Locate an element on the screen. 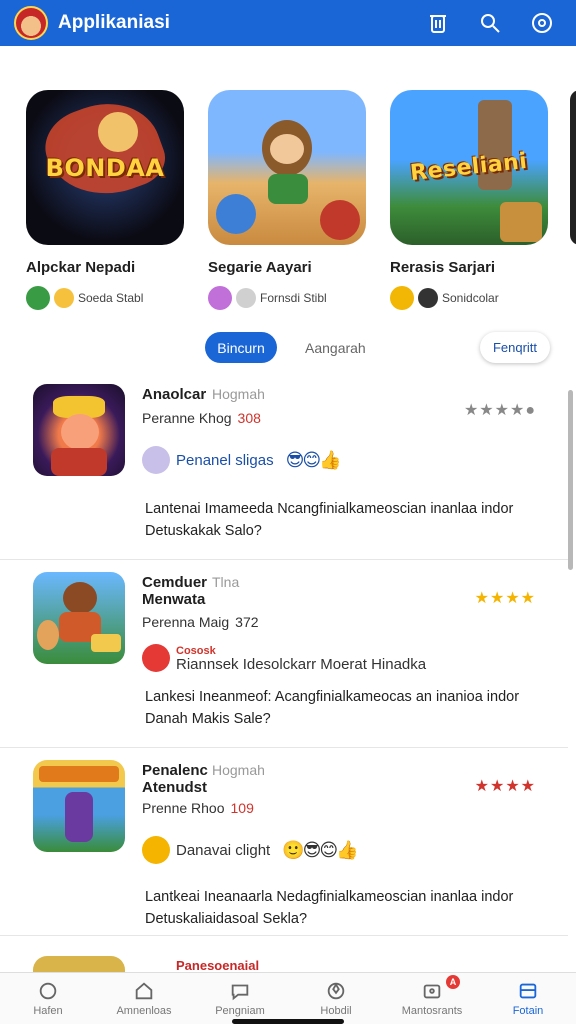 Image resolution: width=576 pixels, height=1024 pixels. library-icon is located at coordinates (528, 991).